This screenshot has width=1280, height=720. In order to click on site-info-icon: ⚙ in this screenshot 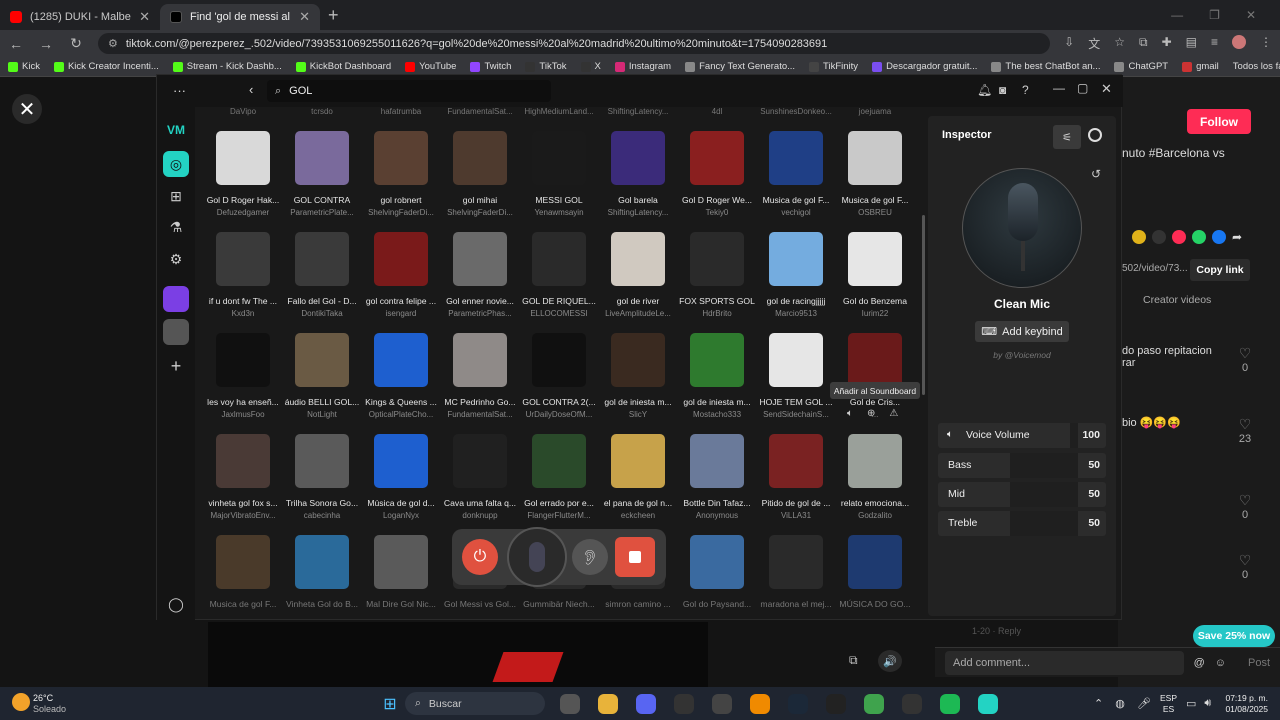, I will do `click(113, 43)`.